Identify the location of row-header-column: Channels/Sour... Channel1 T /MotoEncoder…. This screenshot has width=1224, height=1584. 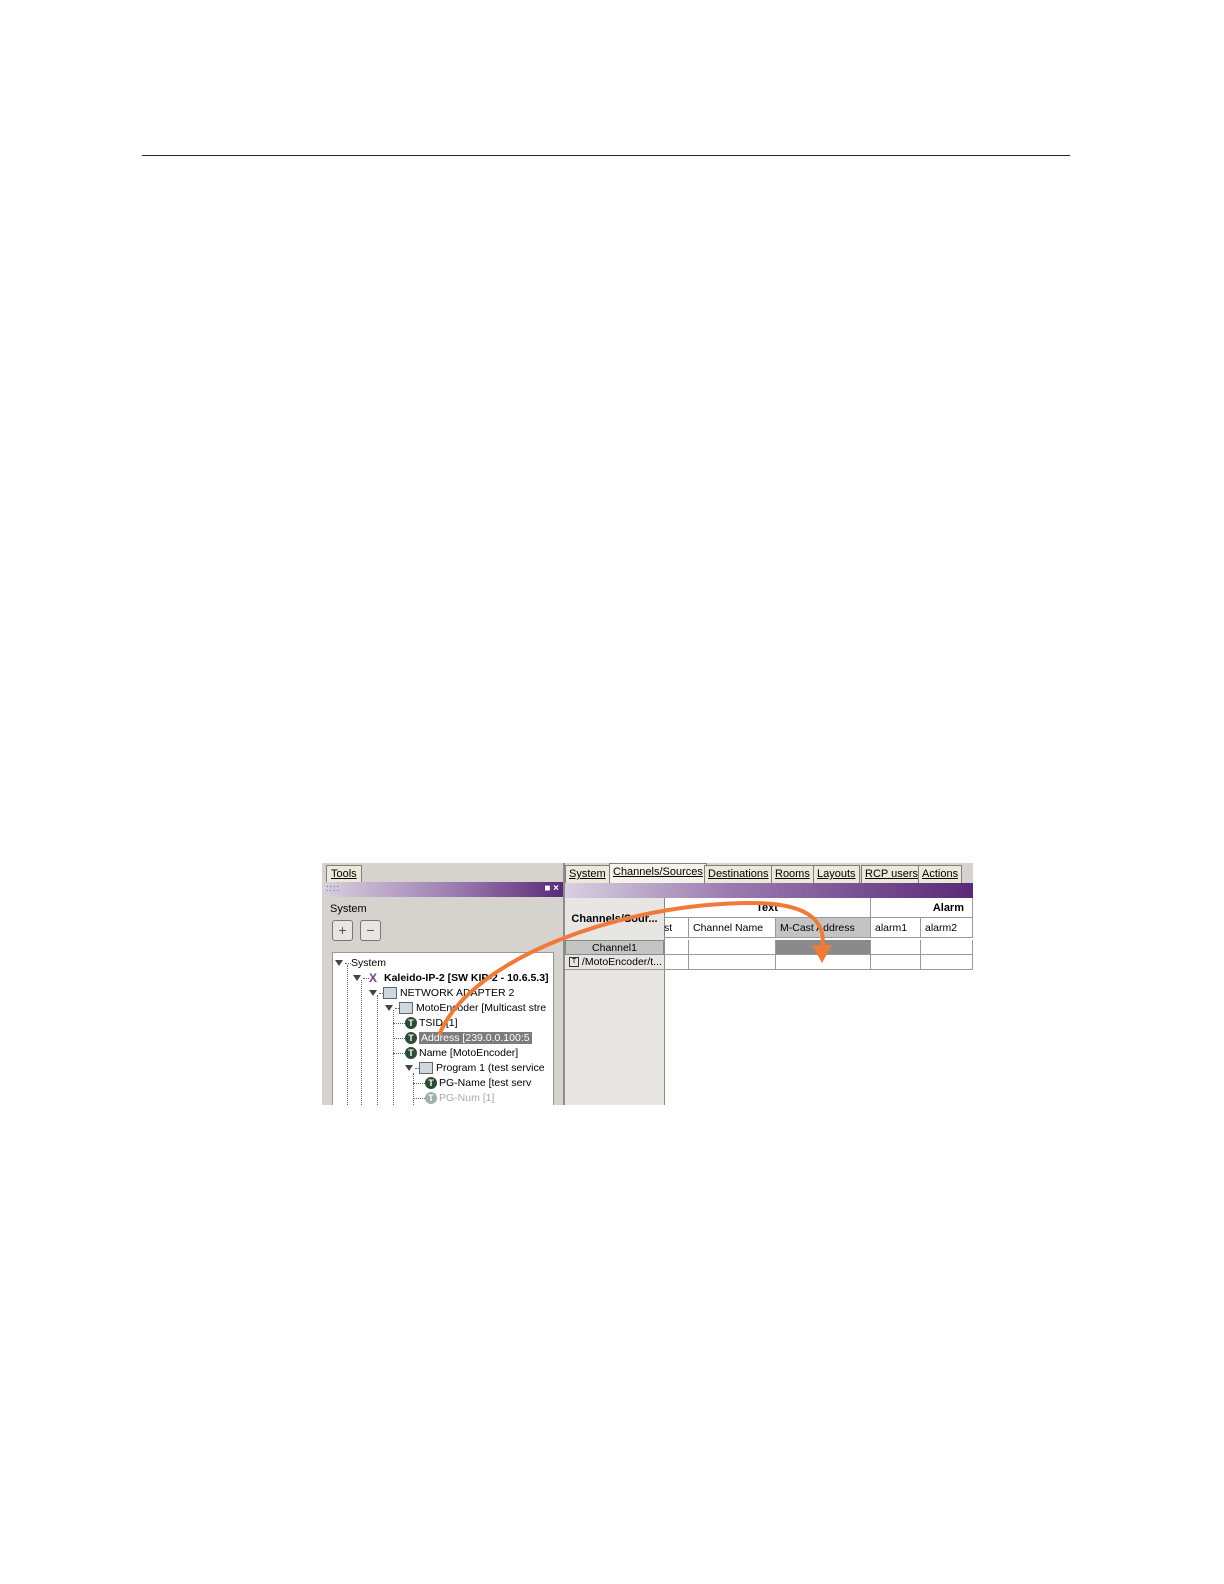
(615, 1001).